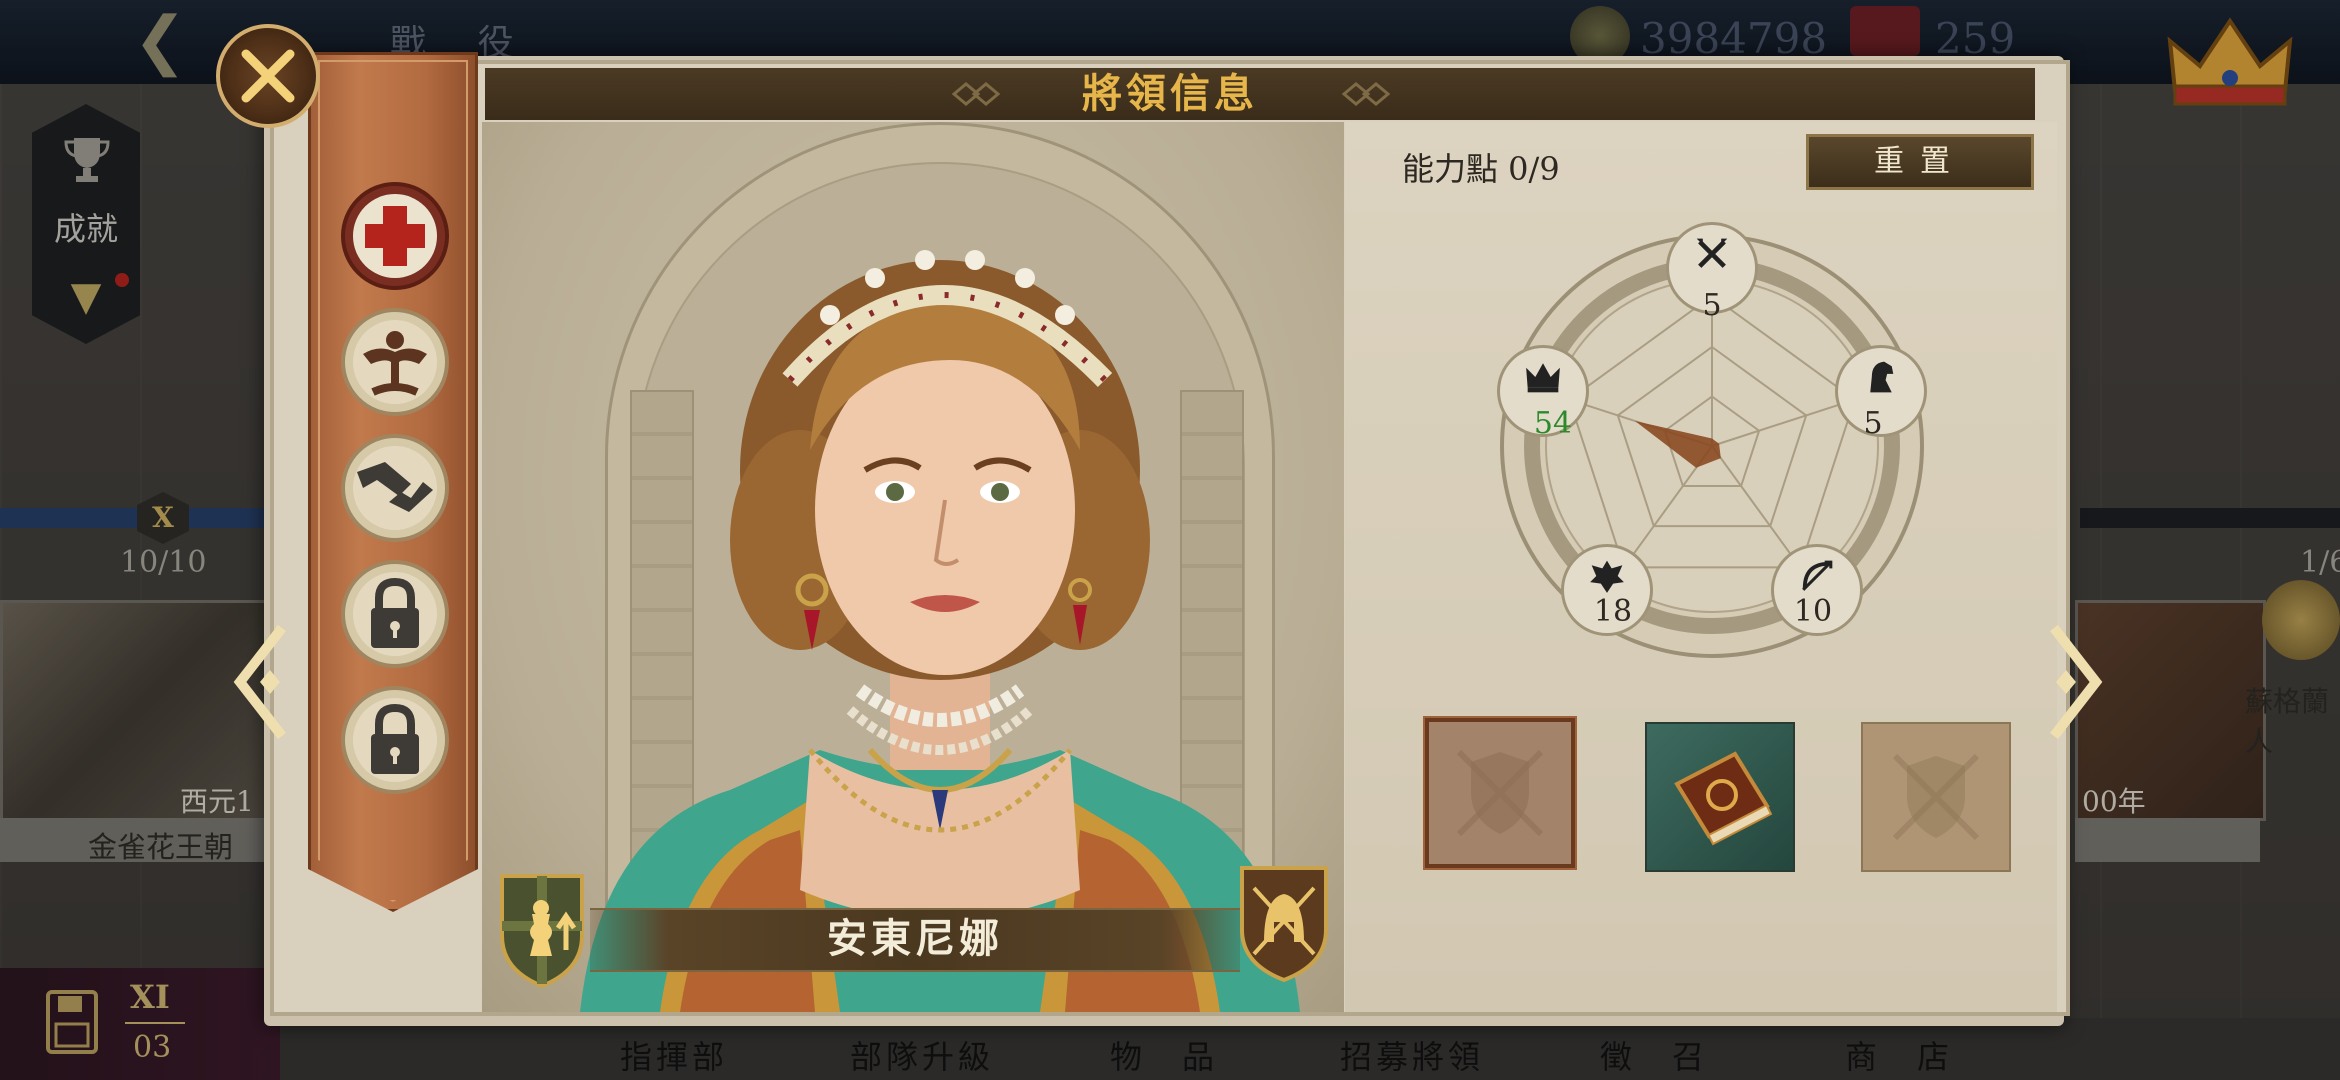  I want to click on close-button, so click(268, 76).